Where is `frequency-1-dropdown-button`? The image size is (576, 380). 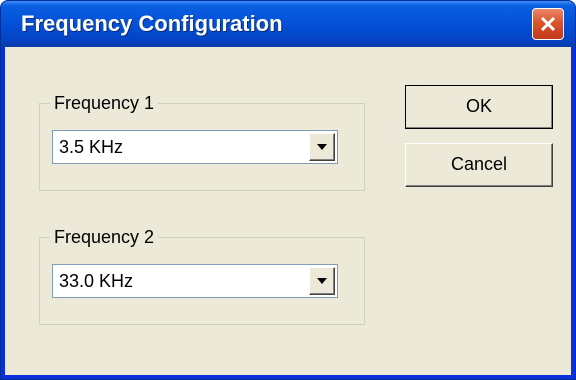
frequency-1-dropdown-button is located at coordinates (322, 147).